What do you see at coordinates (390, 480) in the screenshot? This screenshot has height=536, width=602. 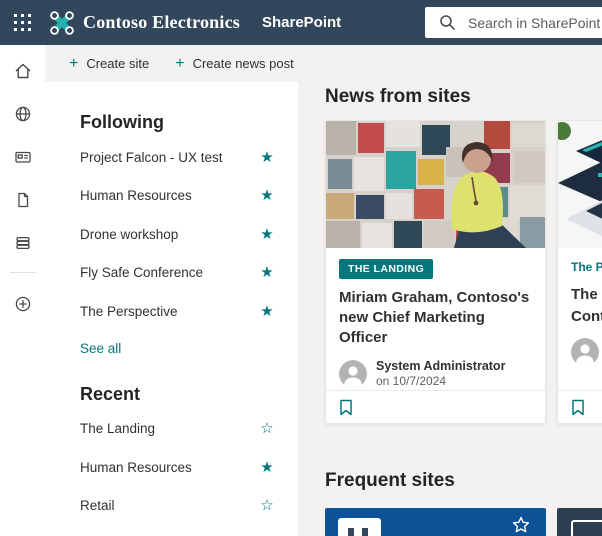 I see `frequent-section-heading: Frequent sites` at bounding box center [390, 480].